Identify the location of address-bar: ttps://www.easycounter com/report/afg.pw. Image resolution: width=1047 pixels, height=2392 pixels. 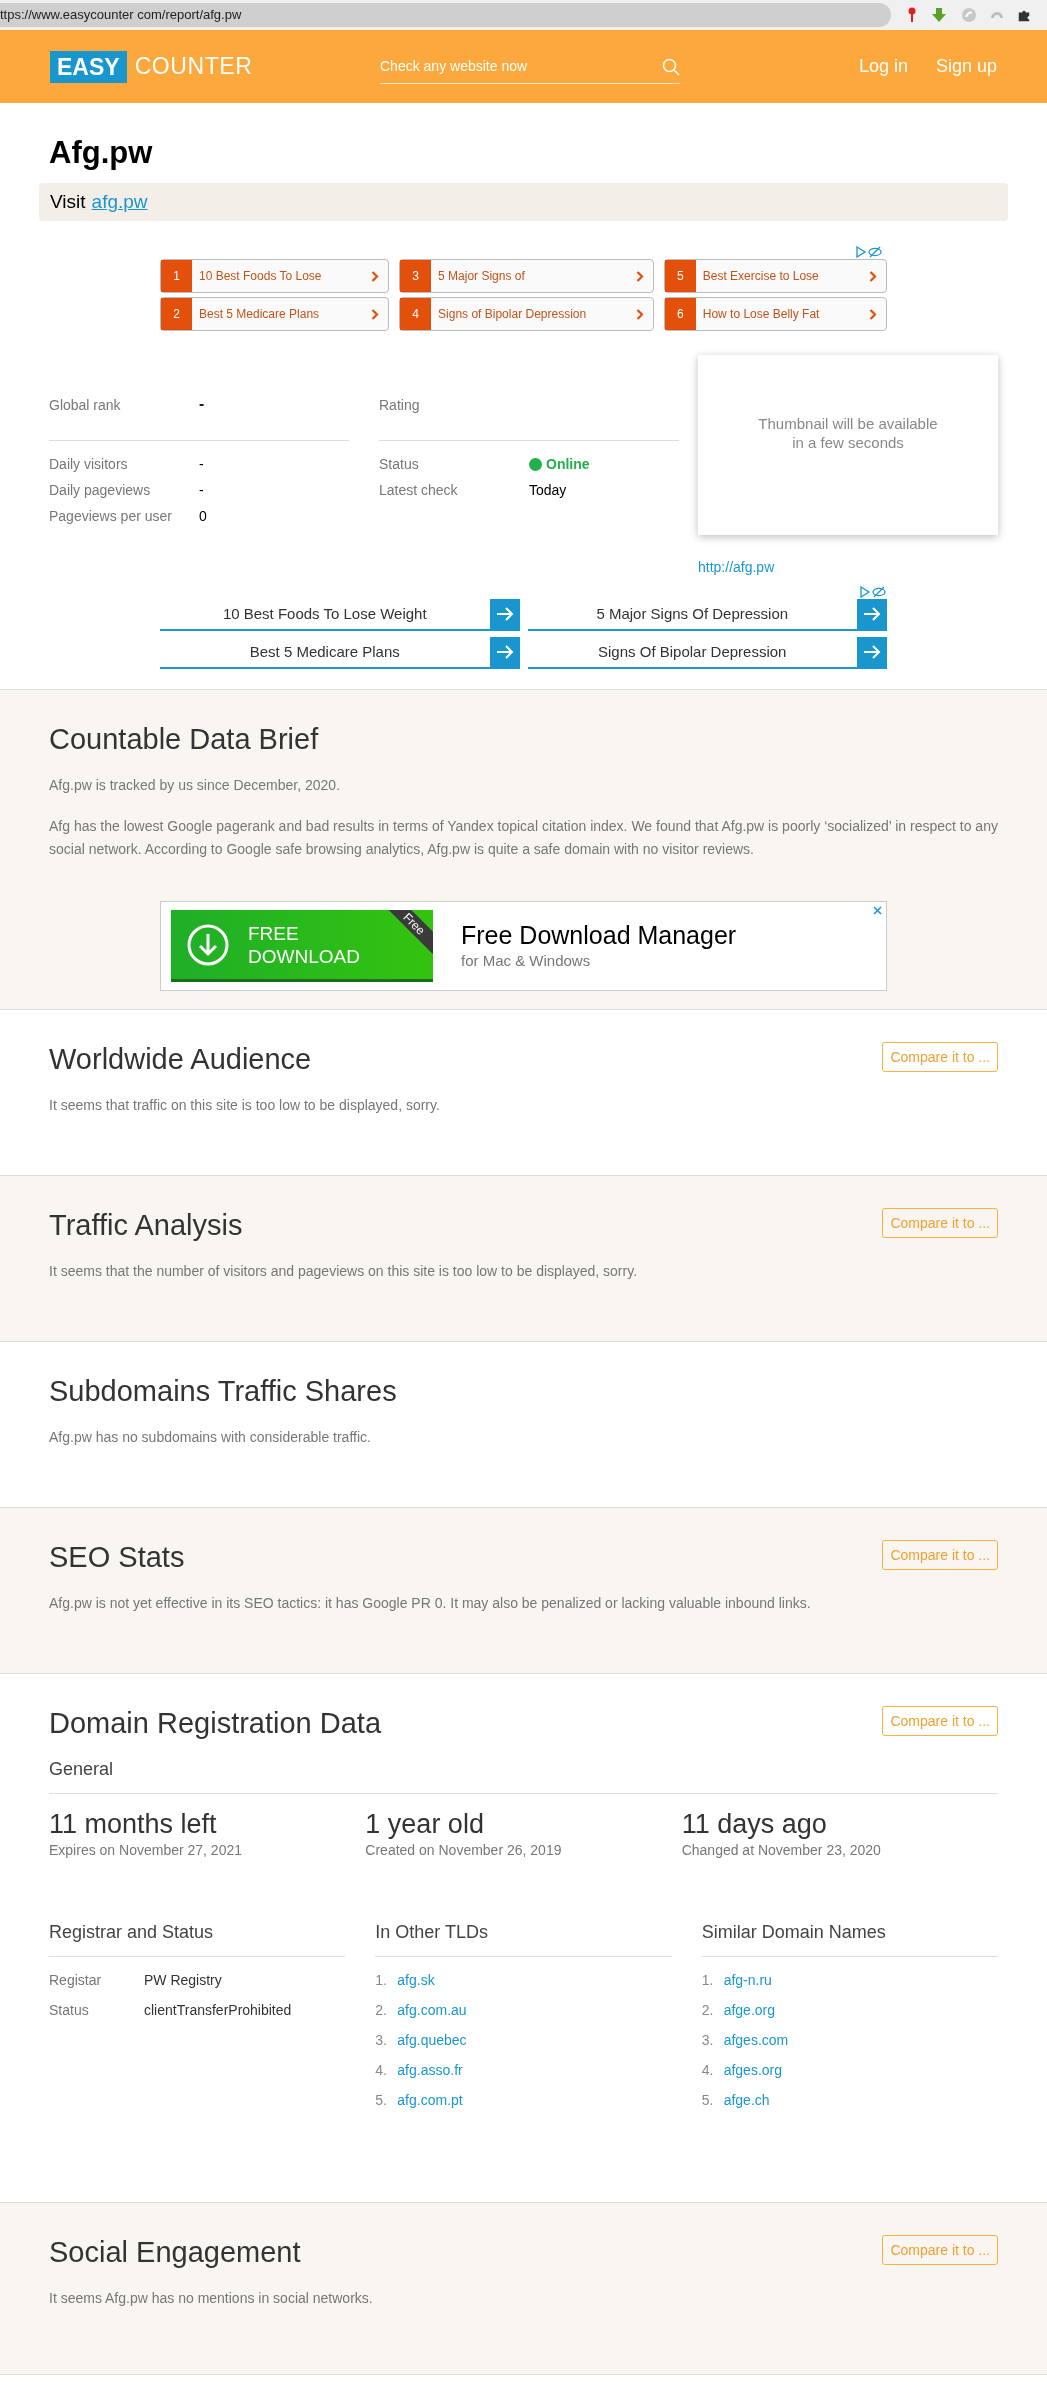
(445, 15).